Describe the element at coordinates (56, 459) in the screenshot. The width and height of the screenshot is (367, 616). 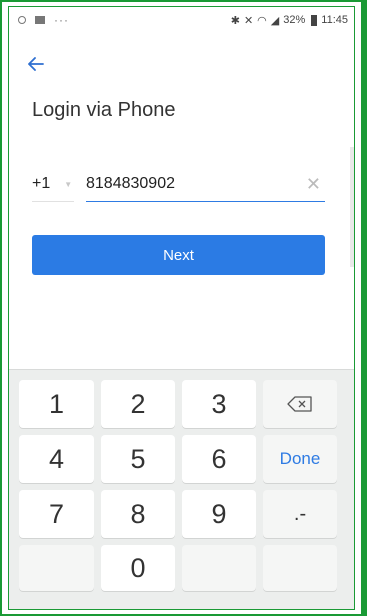
I see `key-4: 4` at that location.